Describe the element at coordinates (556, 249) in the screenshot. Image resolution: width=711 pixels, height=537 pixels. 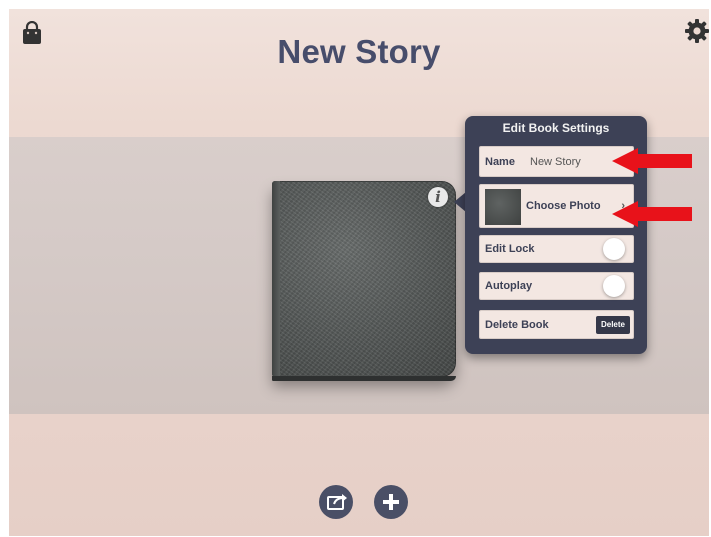
I see `edit-lock-row: Edit Lock` at that location.